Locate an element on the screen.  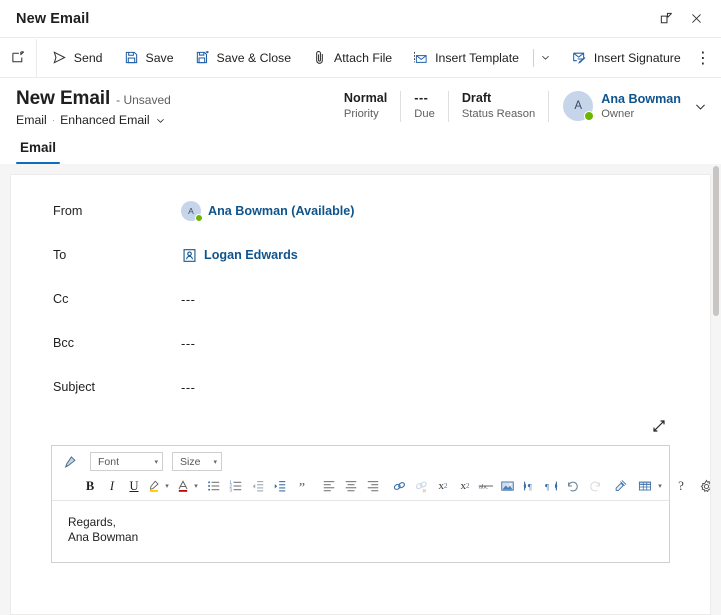
settings-gear-icon is located at coordinates (703, 486).